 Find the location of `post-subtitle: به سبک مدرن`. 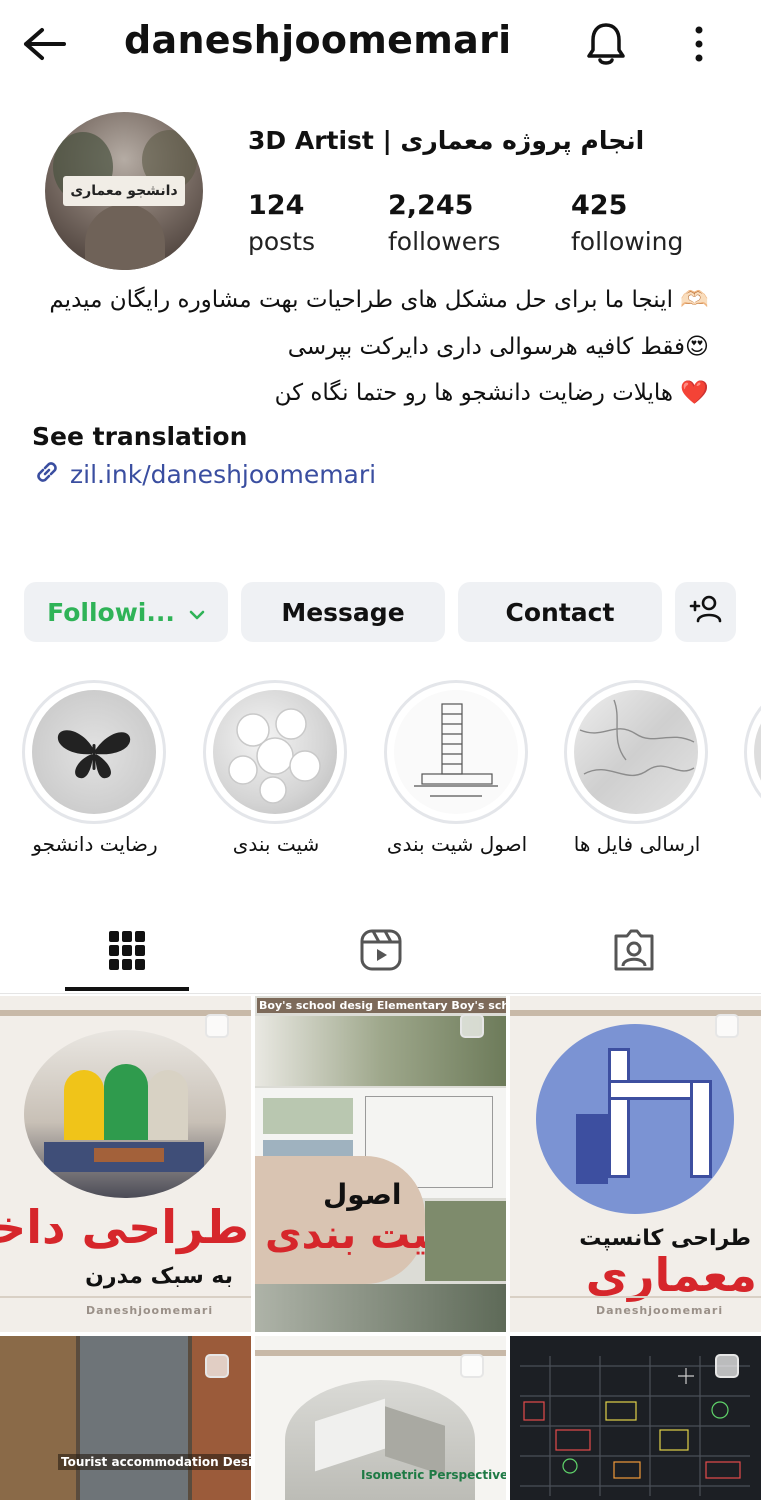

post-subtitle: به سبک مدرن is located at coordinates (159, 1276).